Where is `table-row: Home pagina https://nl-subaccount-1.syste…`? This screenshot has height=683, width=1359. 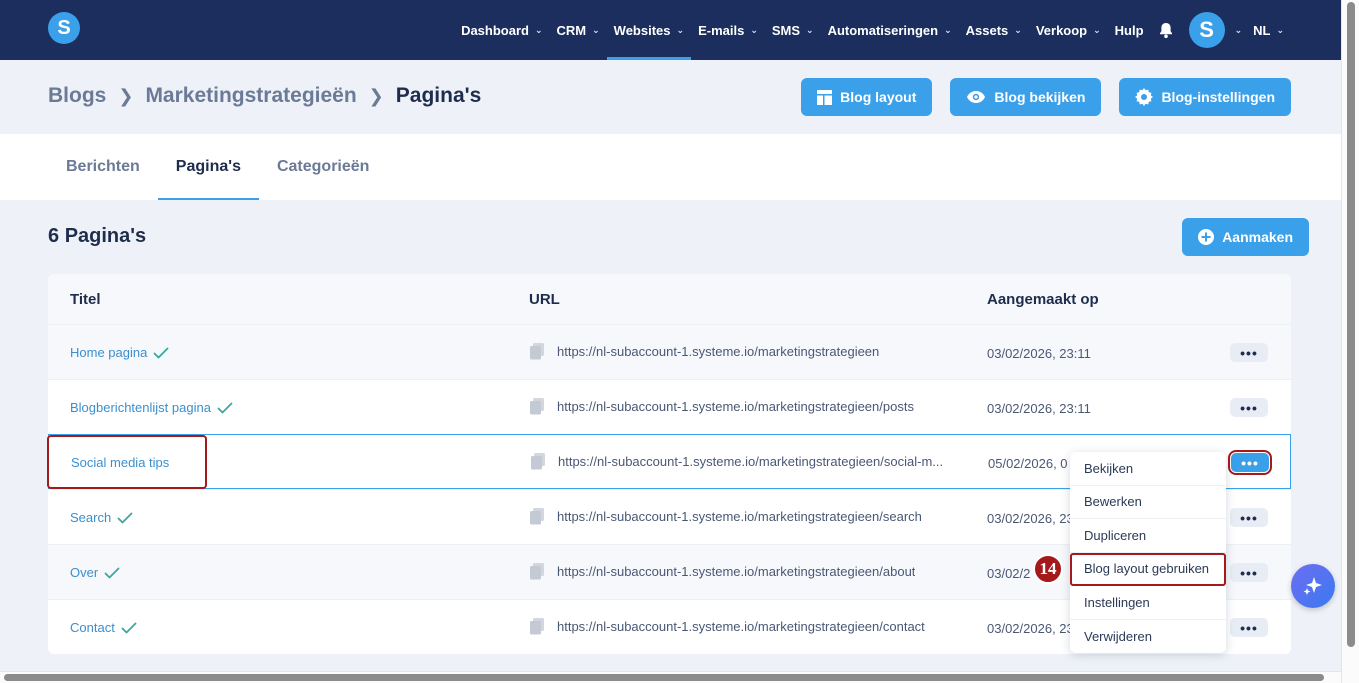 table-row: Home pagina https://nl-subaccount-1.syste… is located at coordinates (669, 351).